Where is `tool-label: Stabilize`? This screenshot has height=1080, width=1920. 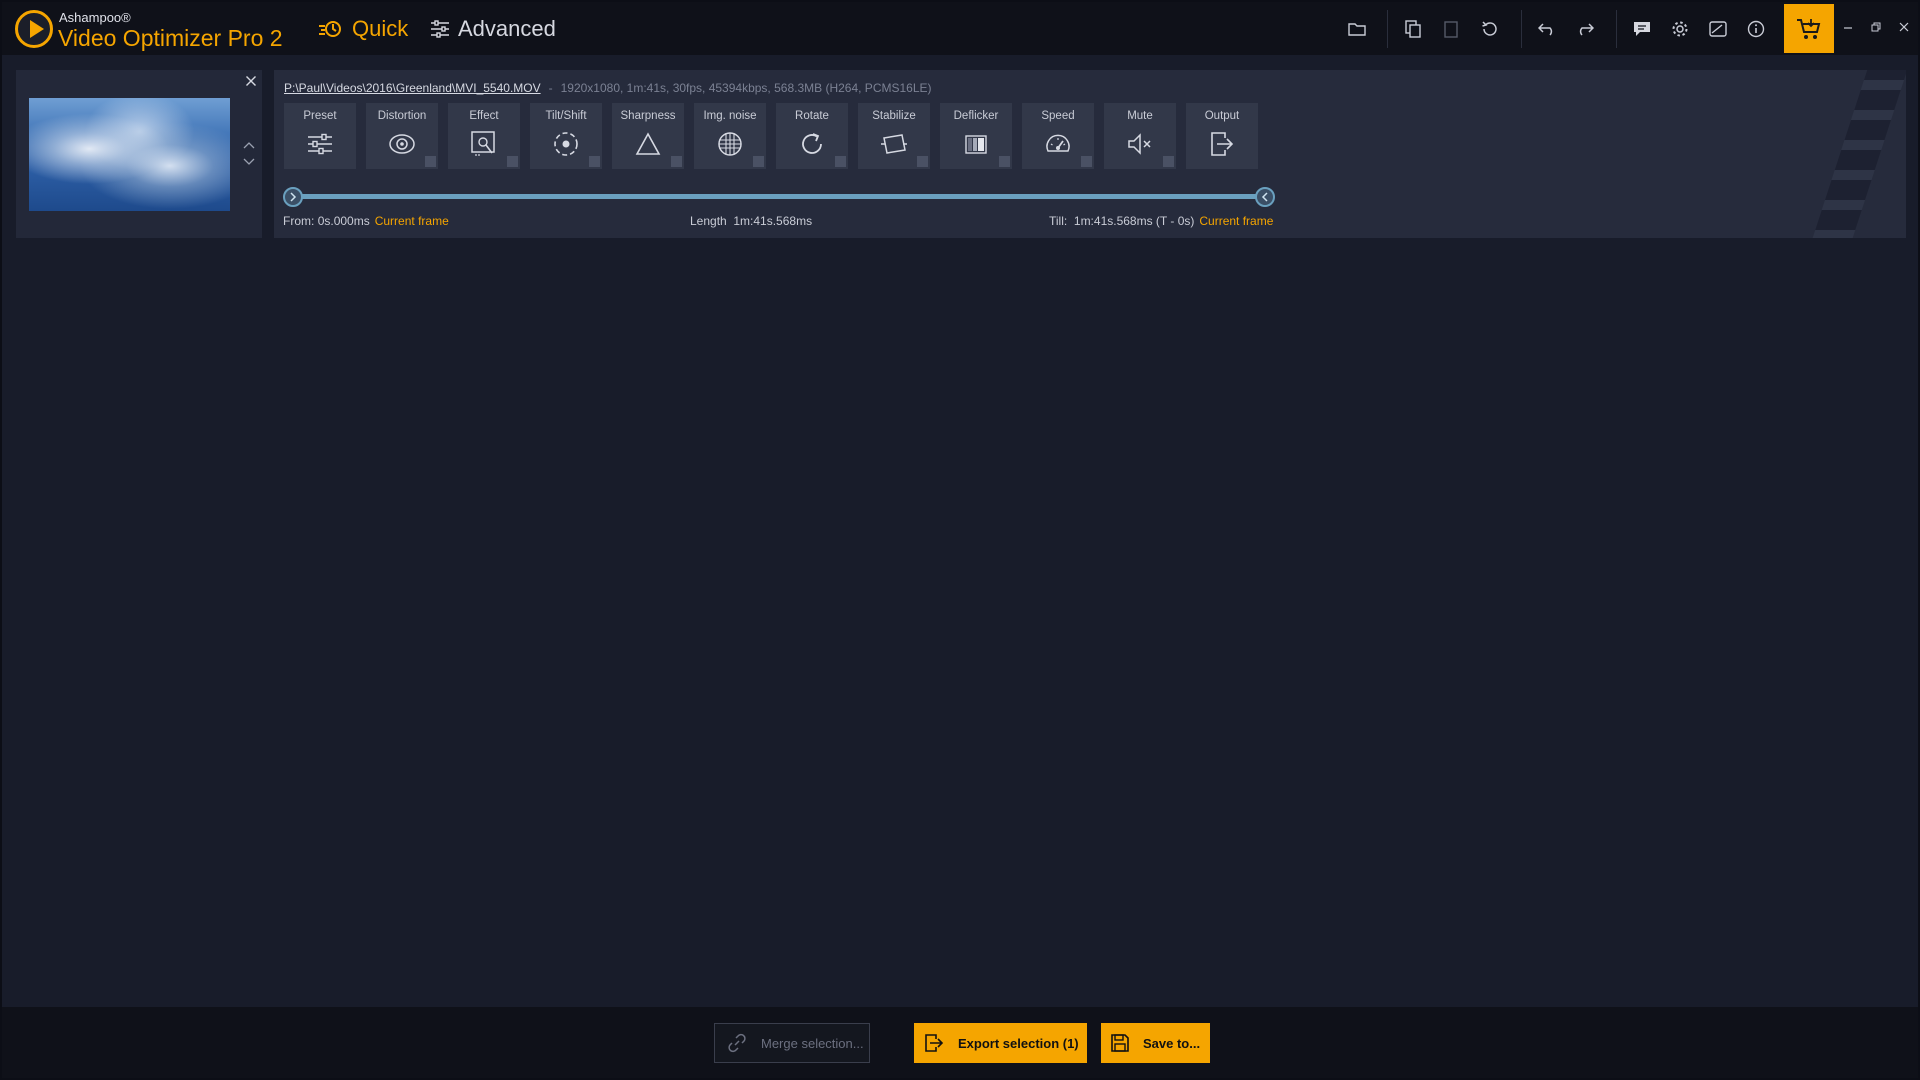 tool-label: Stabilize is located at coordinates (894, 116).